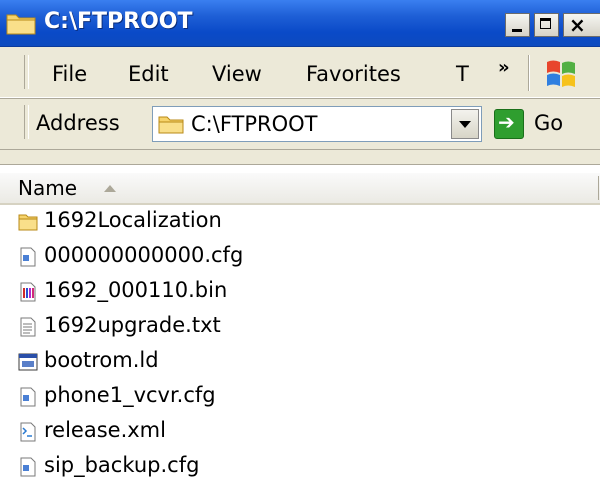 The height and width of the screenshot is (495, 600). I want to click on close-button: ×, so click(581, 25).